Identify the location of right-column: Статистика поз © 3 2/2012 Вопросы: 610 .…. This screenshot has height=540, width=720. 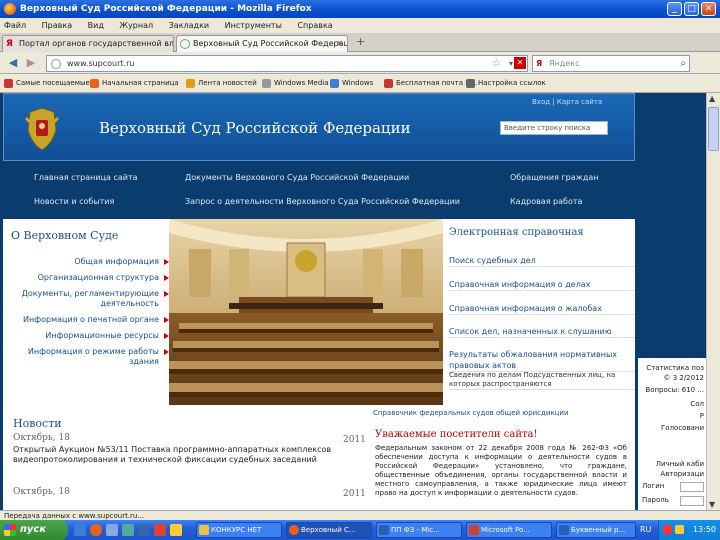
(672, 434).